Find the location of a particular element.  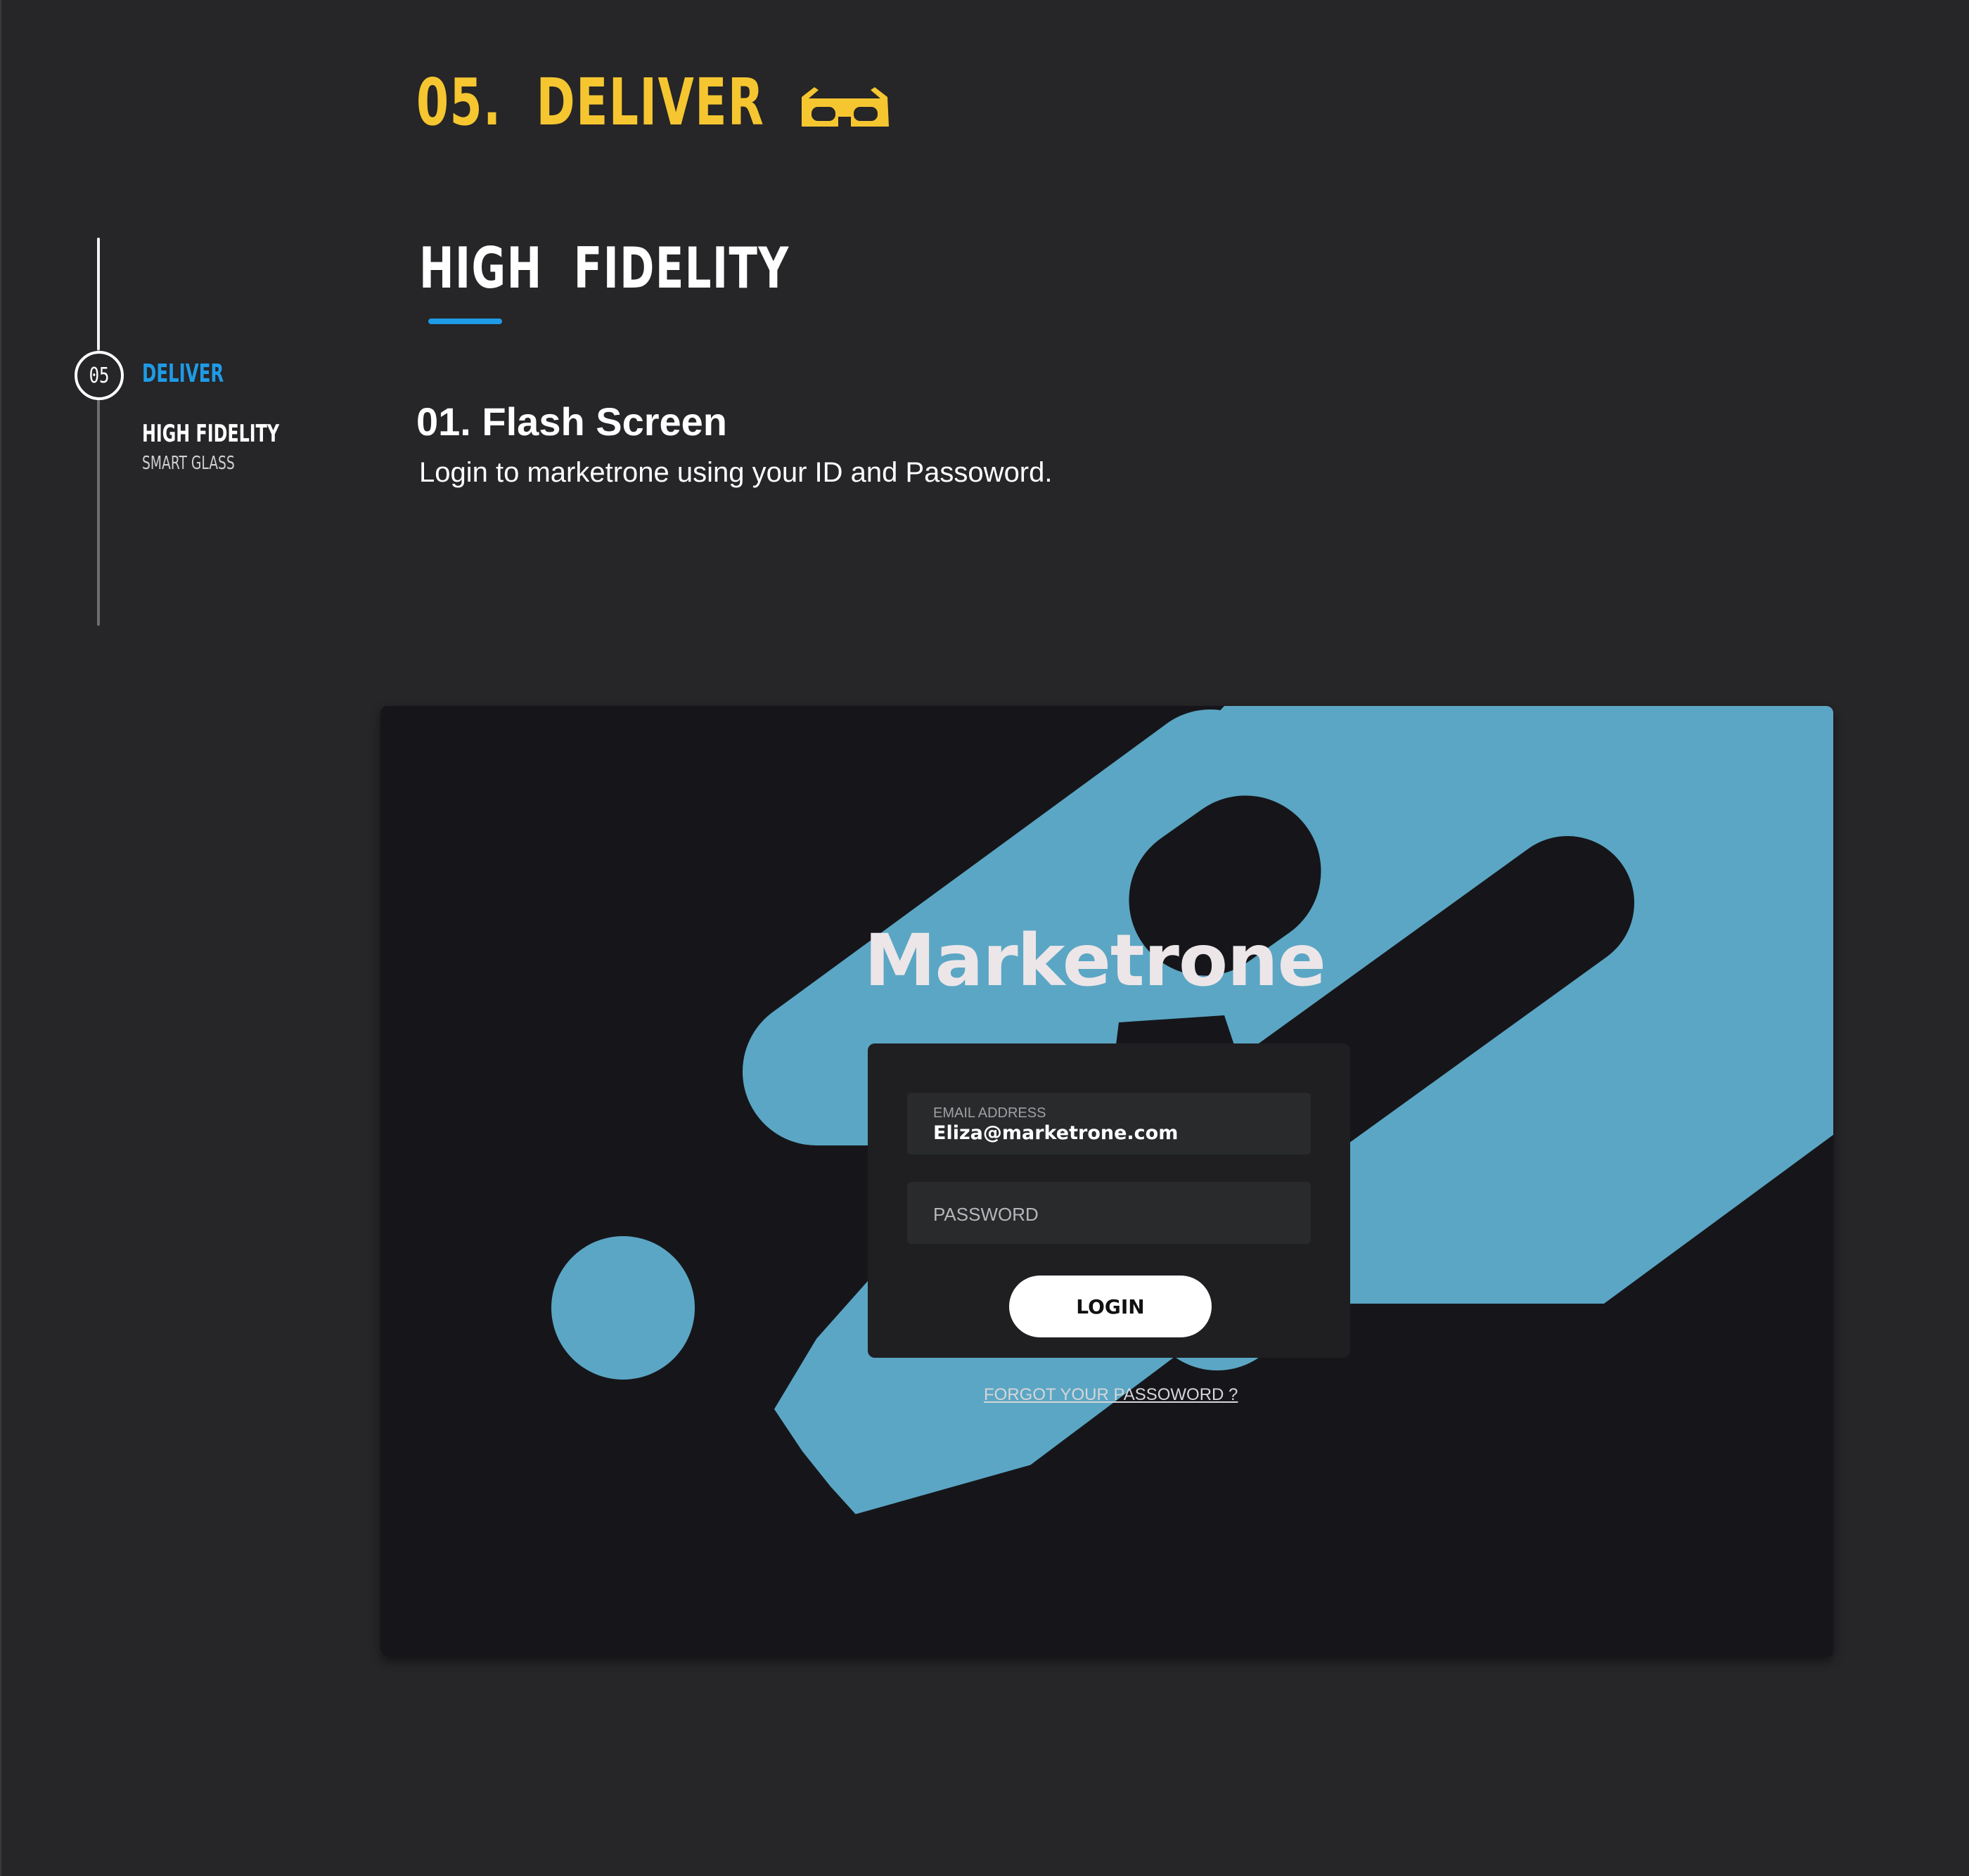

3d-glasses-icon is located at coordinates (845, 107).